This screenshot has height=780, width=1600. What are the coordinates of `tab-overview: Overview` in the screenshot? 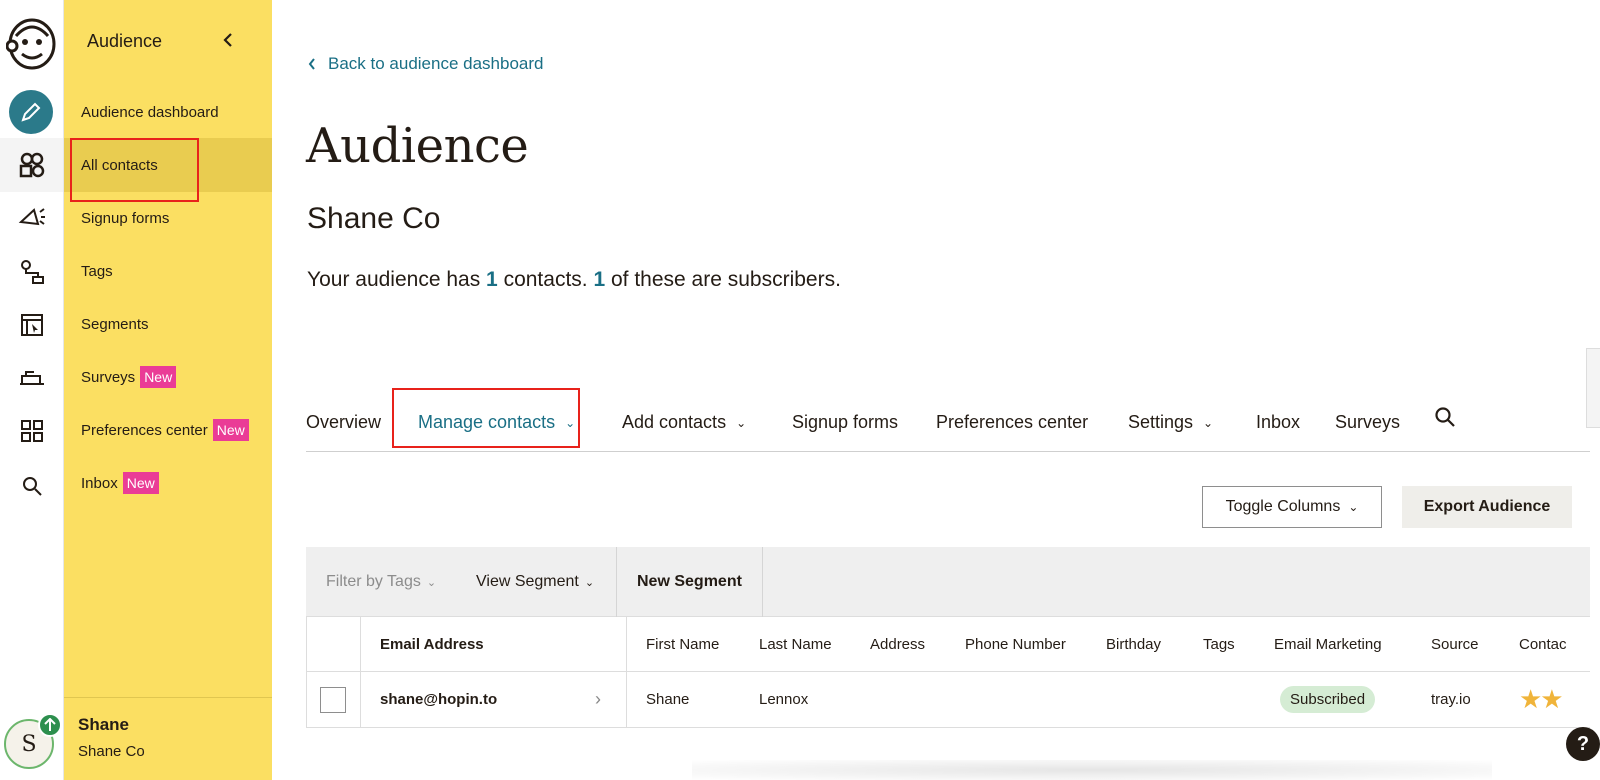 It's located at (343, 422).